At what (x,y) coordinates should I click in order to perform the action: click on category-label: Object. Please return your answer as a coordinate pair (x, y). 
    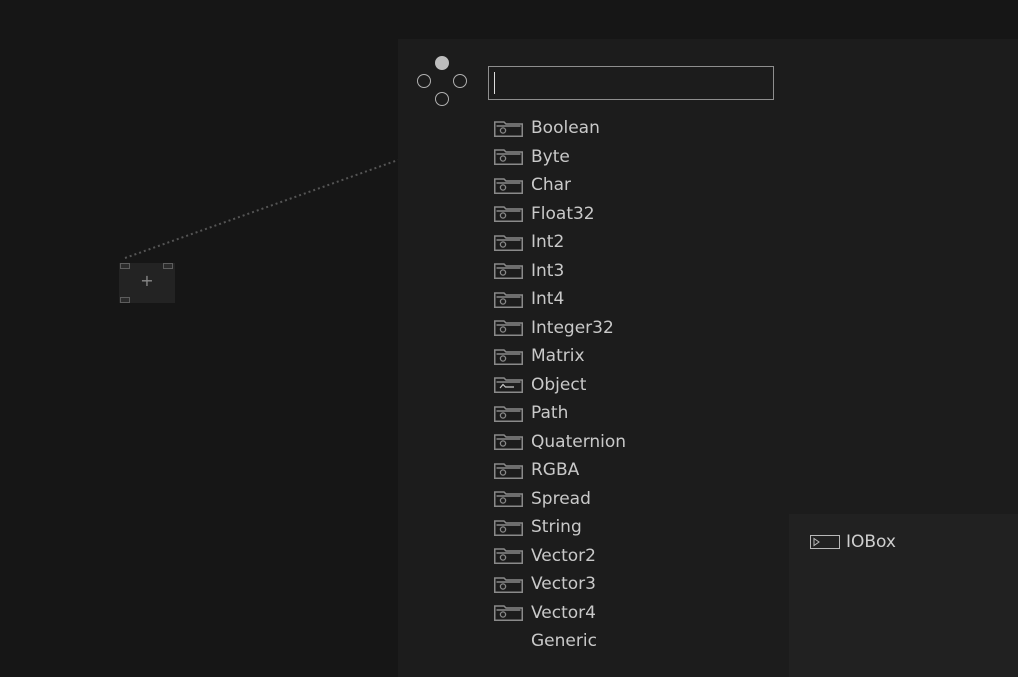
    Looking at the image, I should click on (559, 384).